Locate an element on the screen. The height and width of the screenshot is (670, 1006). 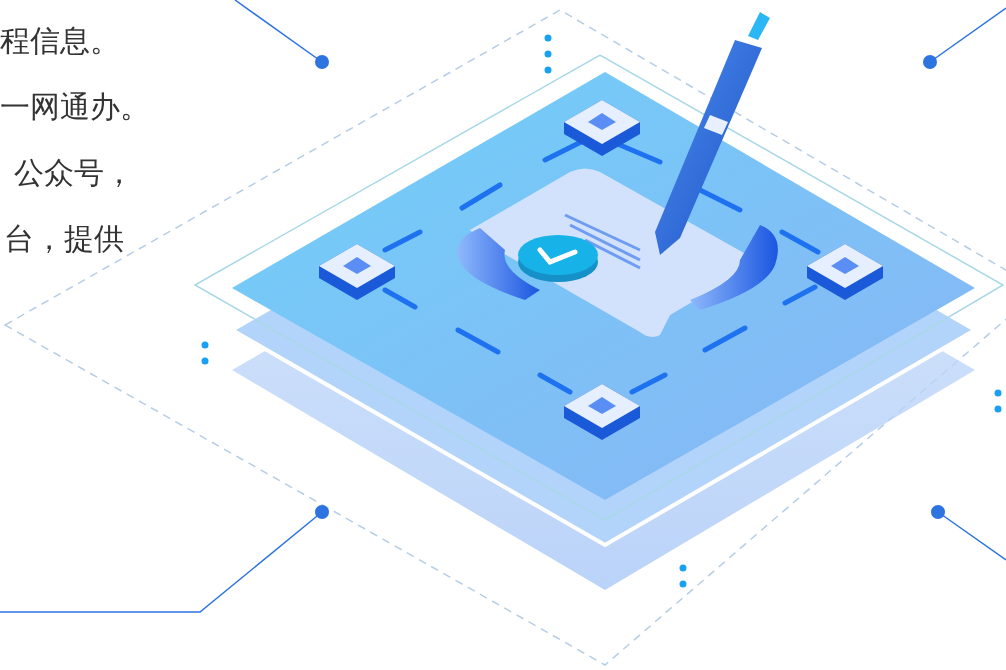
description-text: 一网通办。 is located at coordinates (75, 107).